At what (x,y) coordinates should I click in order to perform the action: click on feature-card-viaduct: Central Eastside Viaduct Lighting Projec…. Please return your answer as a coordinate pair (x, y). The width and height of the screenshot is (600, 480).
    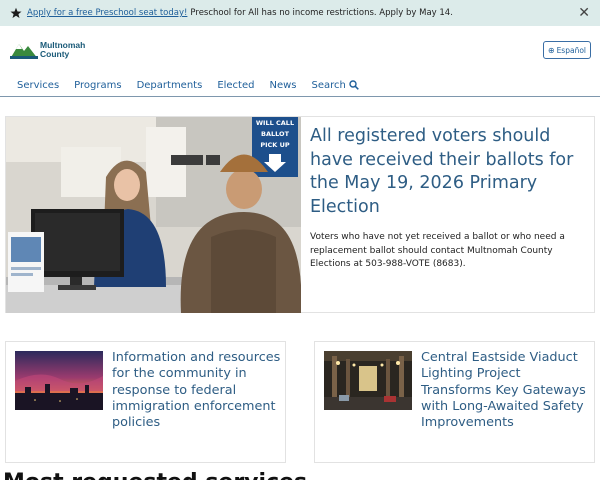
    Looking at the image, I should click on (454, 402).